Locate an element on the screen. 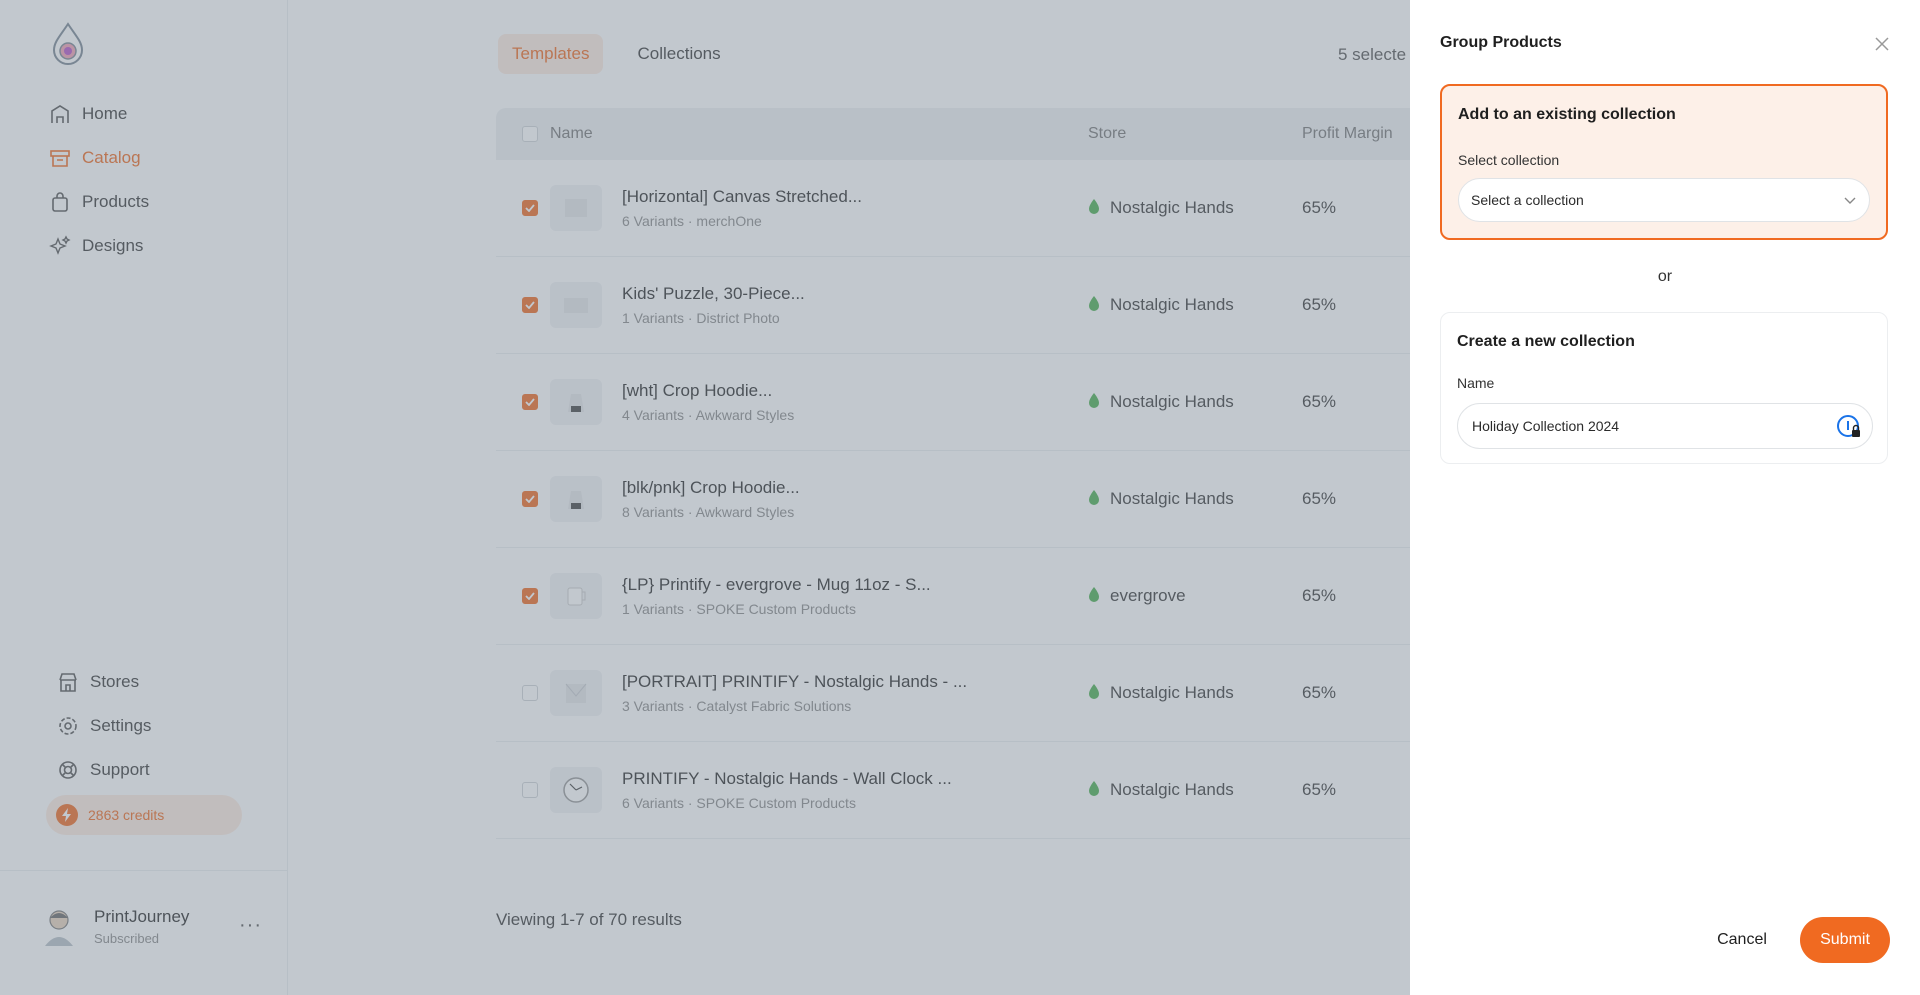  collection-select: Select a collection is located at coordinates (1664, 200).